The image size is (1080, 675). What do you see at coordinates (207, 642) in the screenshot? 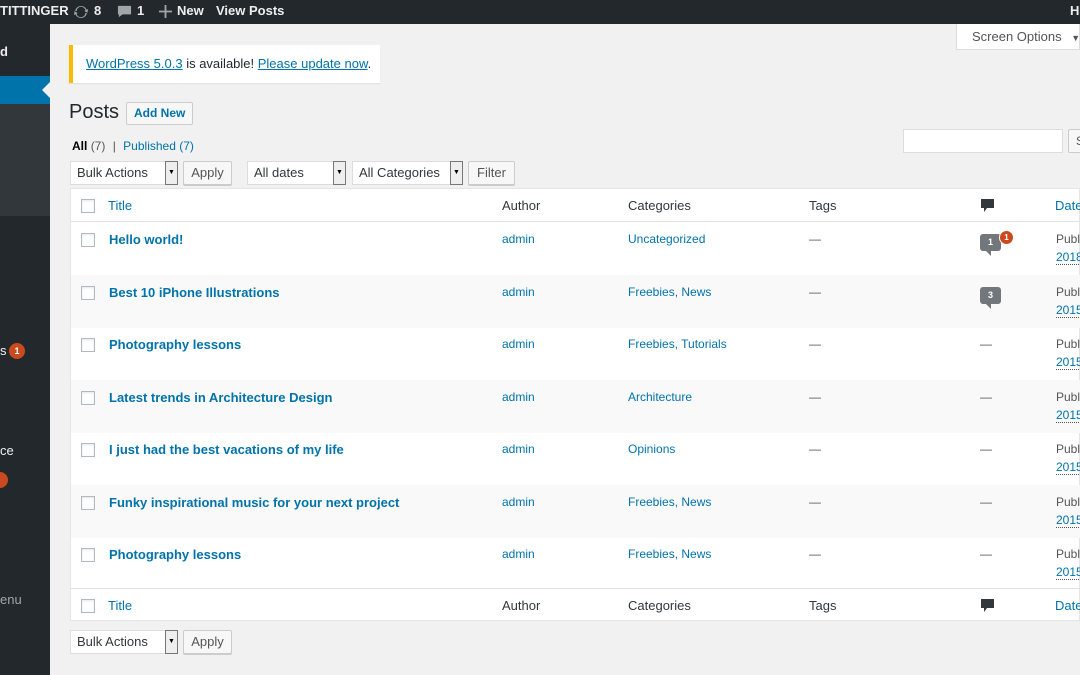
I see `apply-button-bottom: Apply` at bounding box center [207, 642].